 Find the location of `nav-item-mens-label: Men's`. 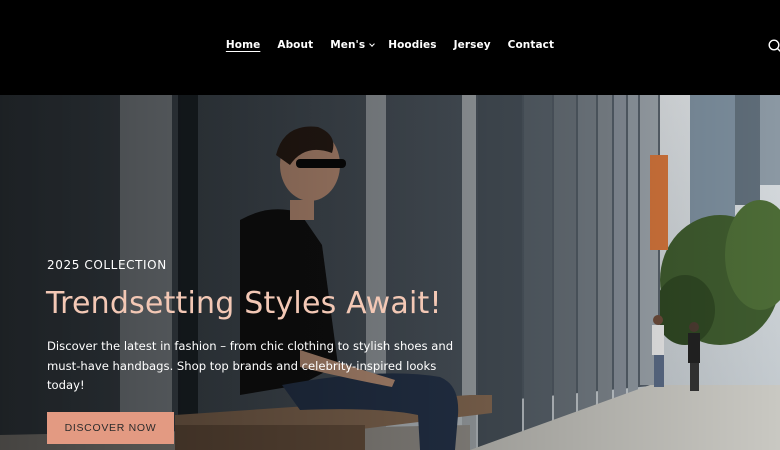

nav-item-mens-label: Men's is located at coordinates (348, 45).